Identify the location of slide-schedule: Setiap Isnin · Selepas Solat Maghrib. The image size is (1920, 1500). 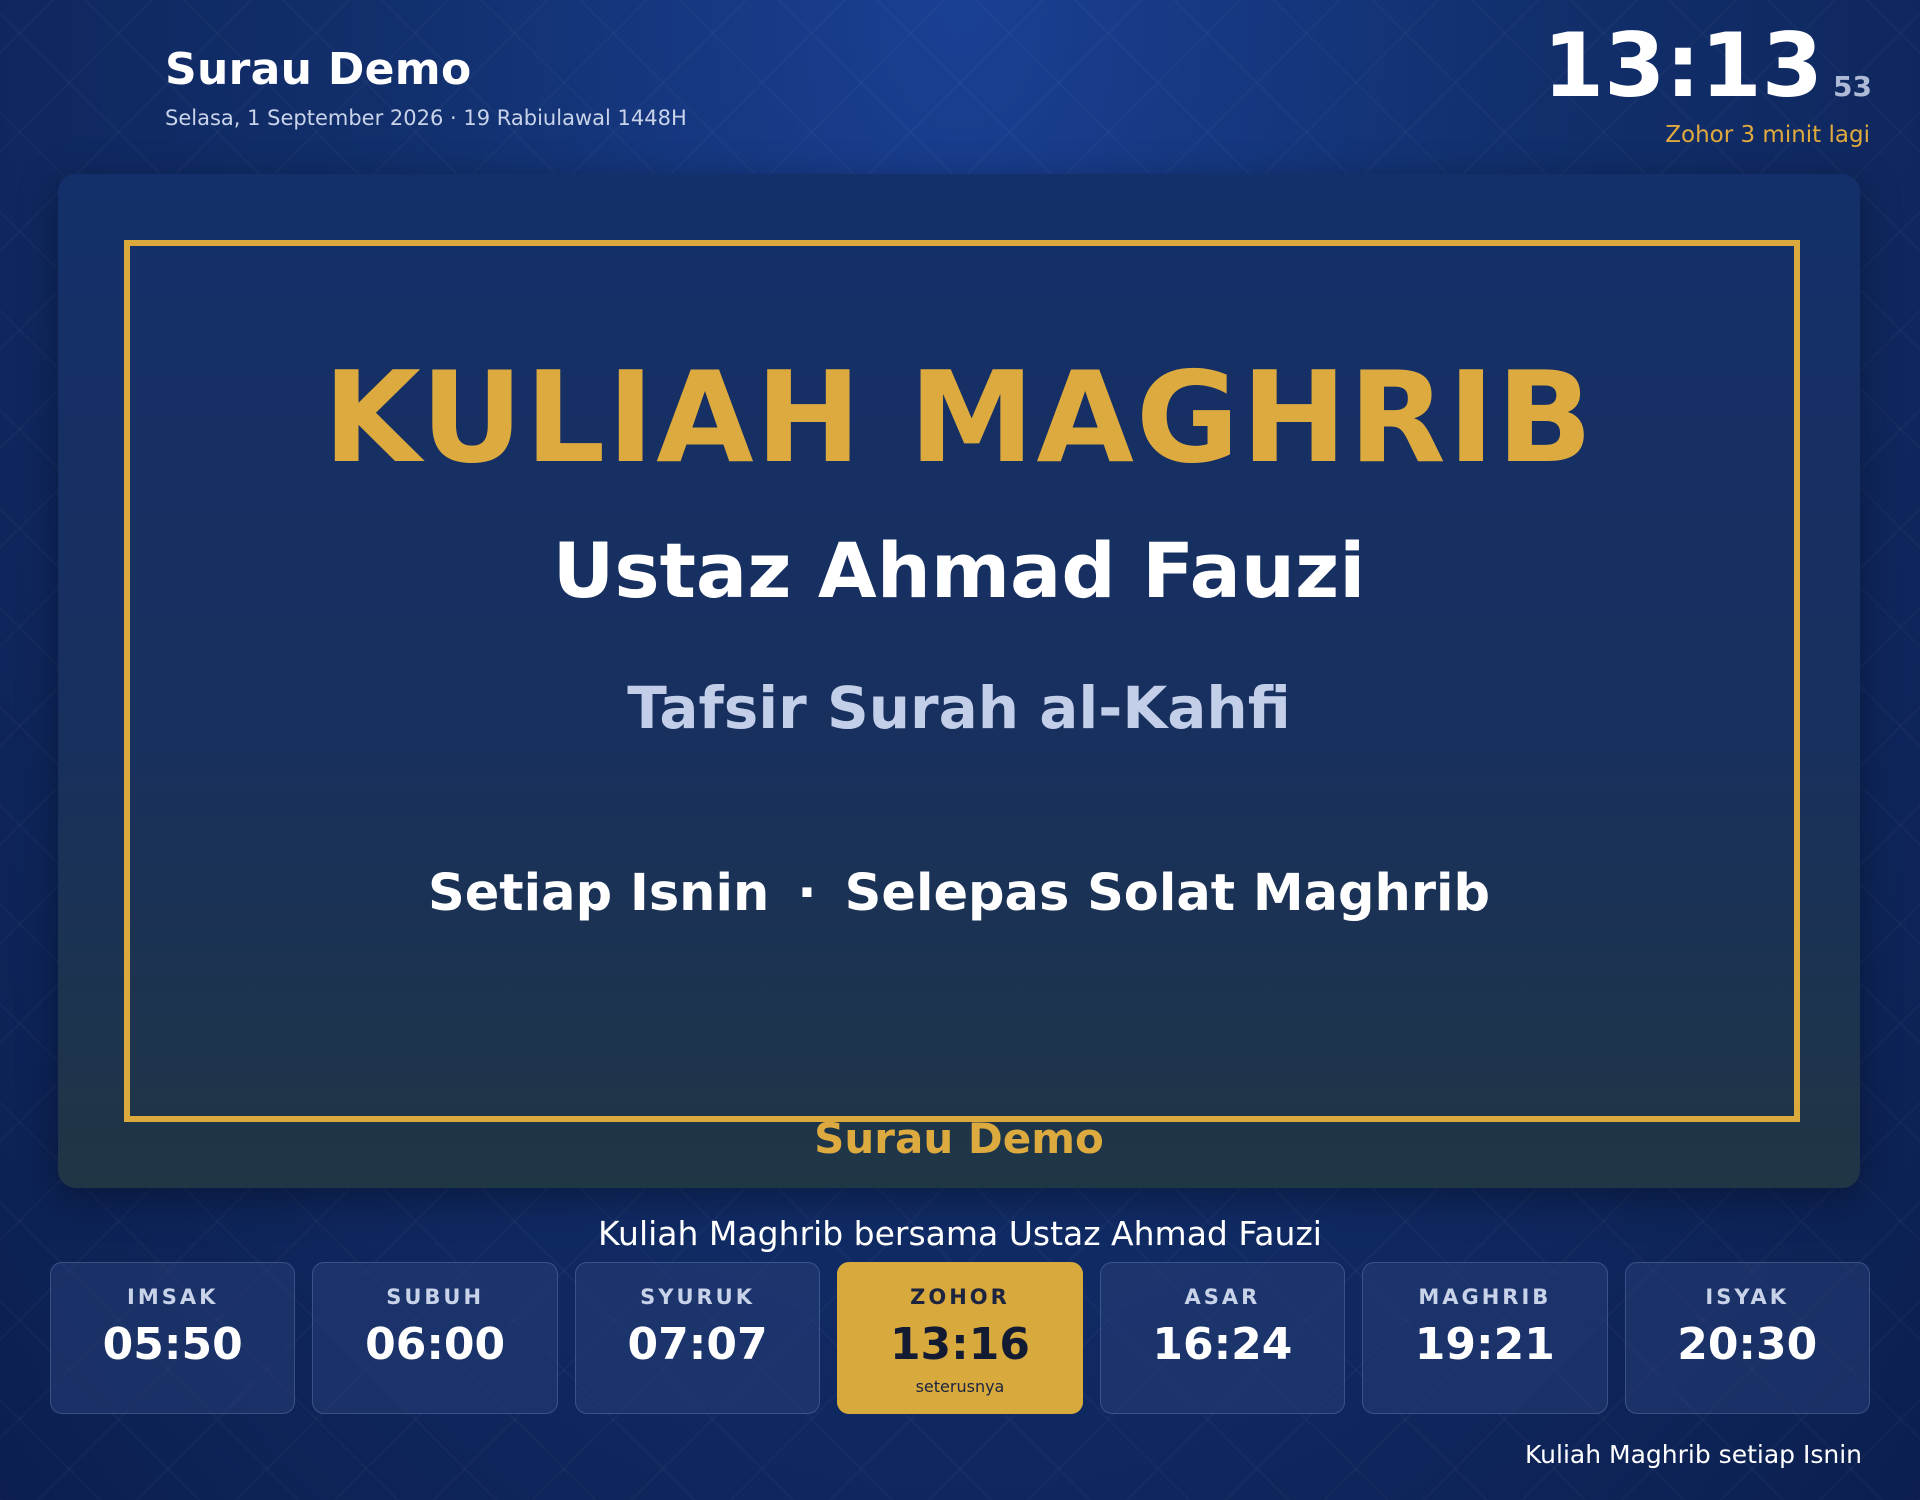
(959, 893).